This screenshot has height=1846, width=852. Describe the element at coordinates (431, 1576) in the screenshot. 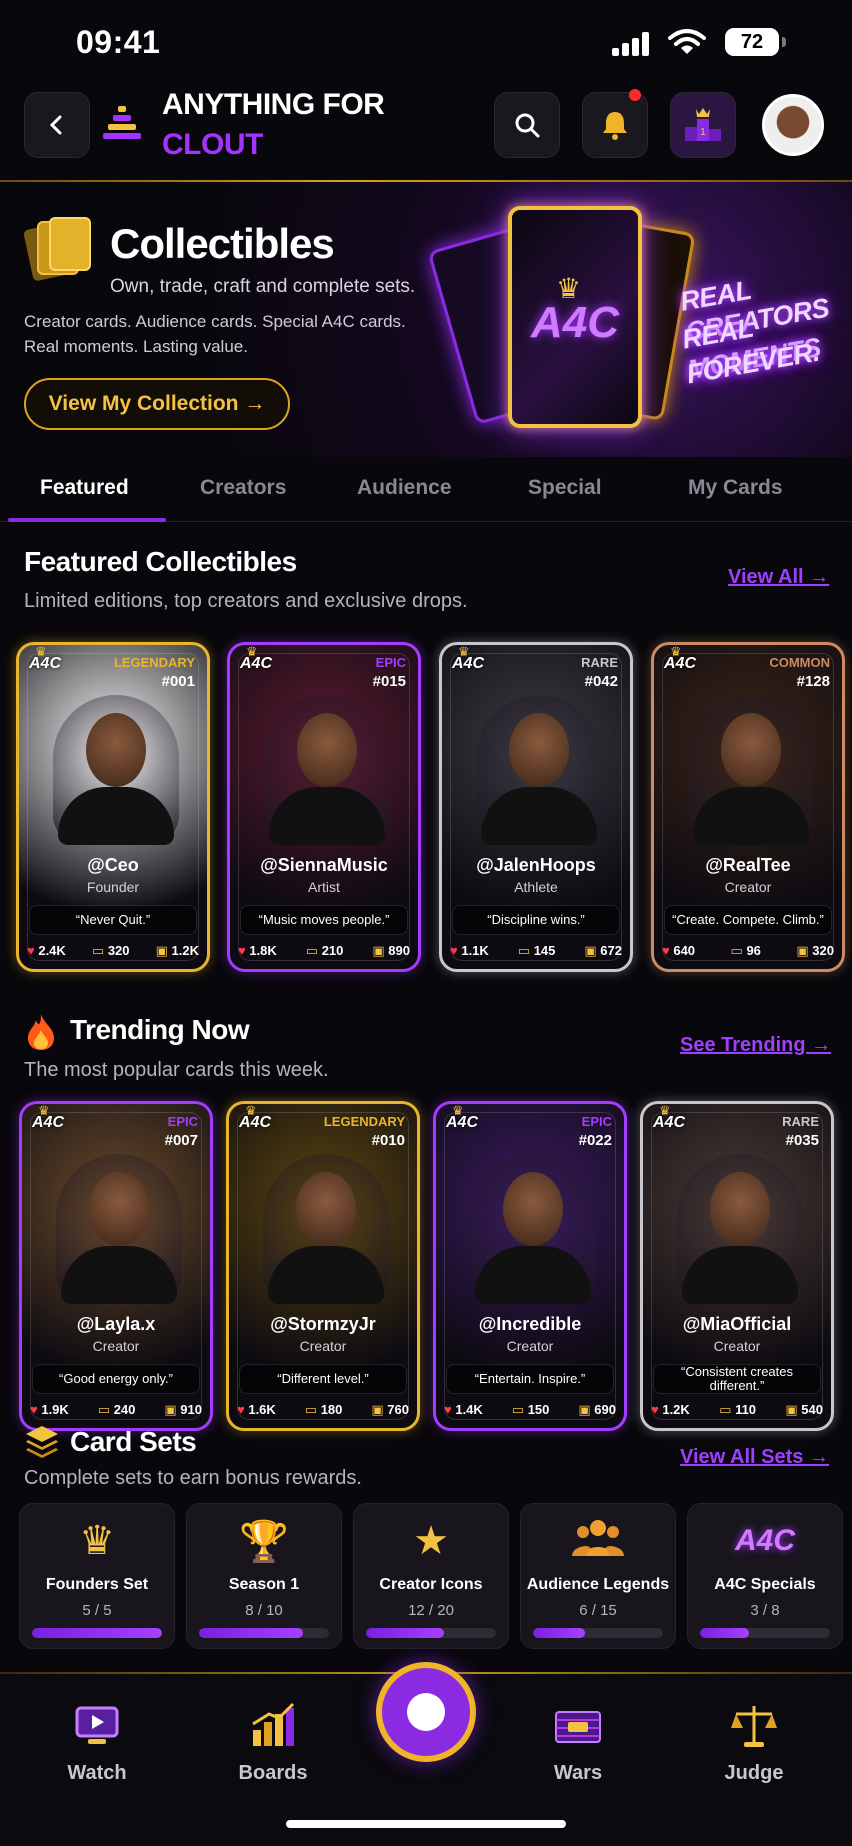

I see `set-creator-icons: ★ Creator Icons 12 / 20` at that location.